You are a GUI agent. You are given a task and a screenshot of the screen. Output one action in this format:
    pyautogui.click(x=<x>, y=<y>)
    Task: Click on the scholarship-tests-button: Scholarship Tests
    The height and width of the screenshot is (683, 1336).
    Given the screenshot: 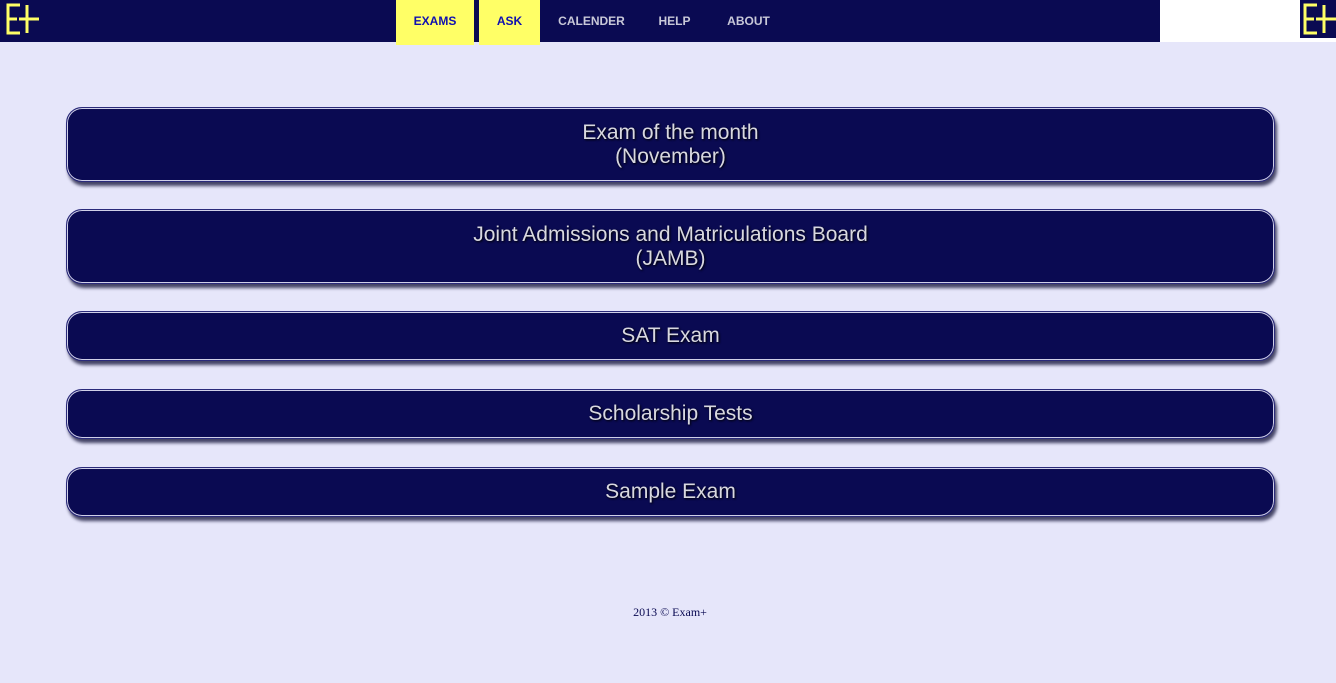 What is the action you would take?
    pyautogui.click(x=670, y=414)
    